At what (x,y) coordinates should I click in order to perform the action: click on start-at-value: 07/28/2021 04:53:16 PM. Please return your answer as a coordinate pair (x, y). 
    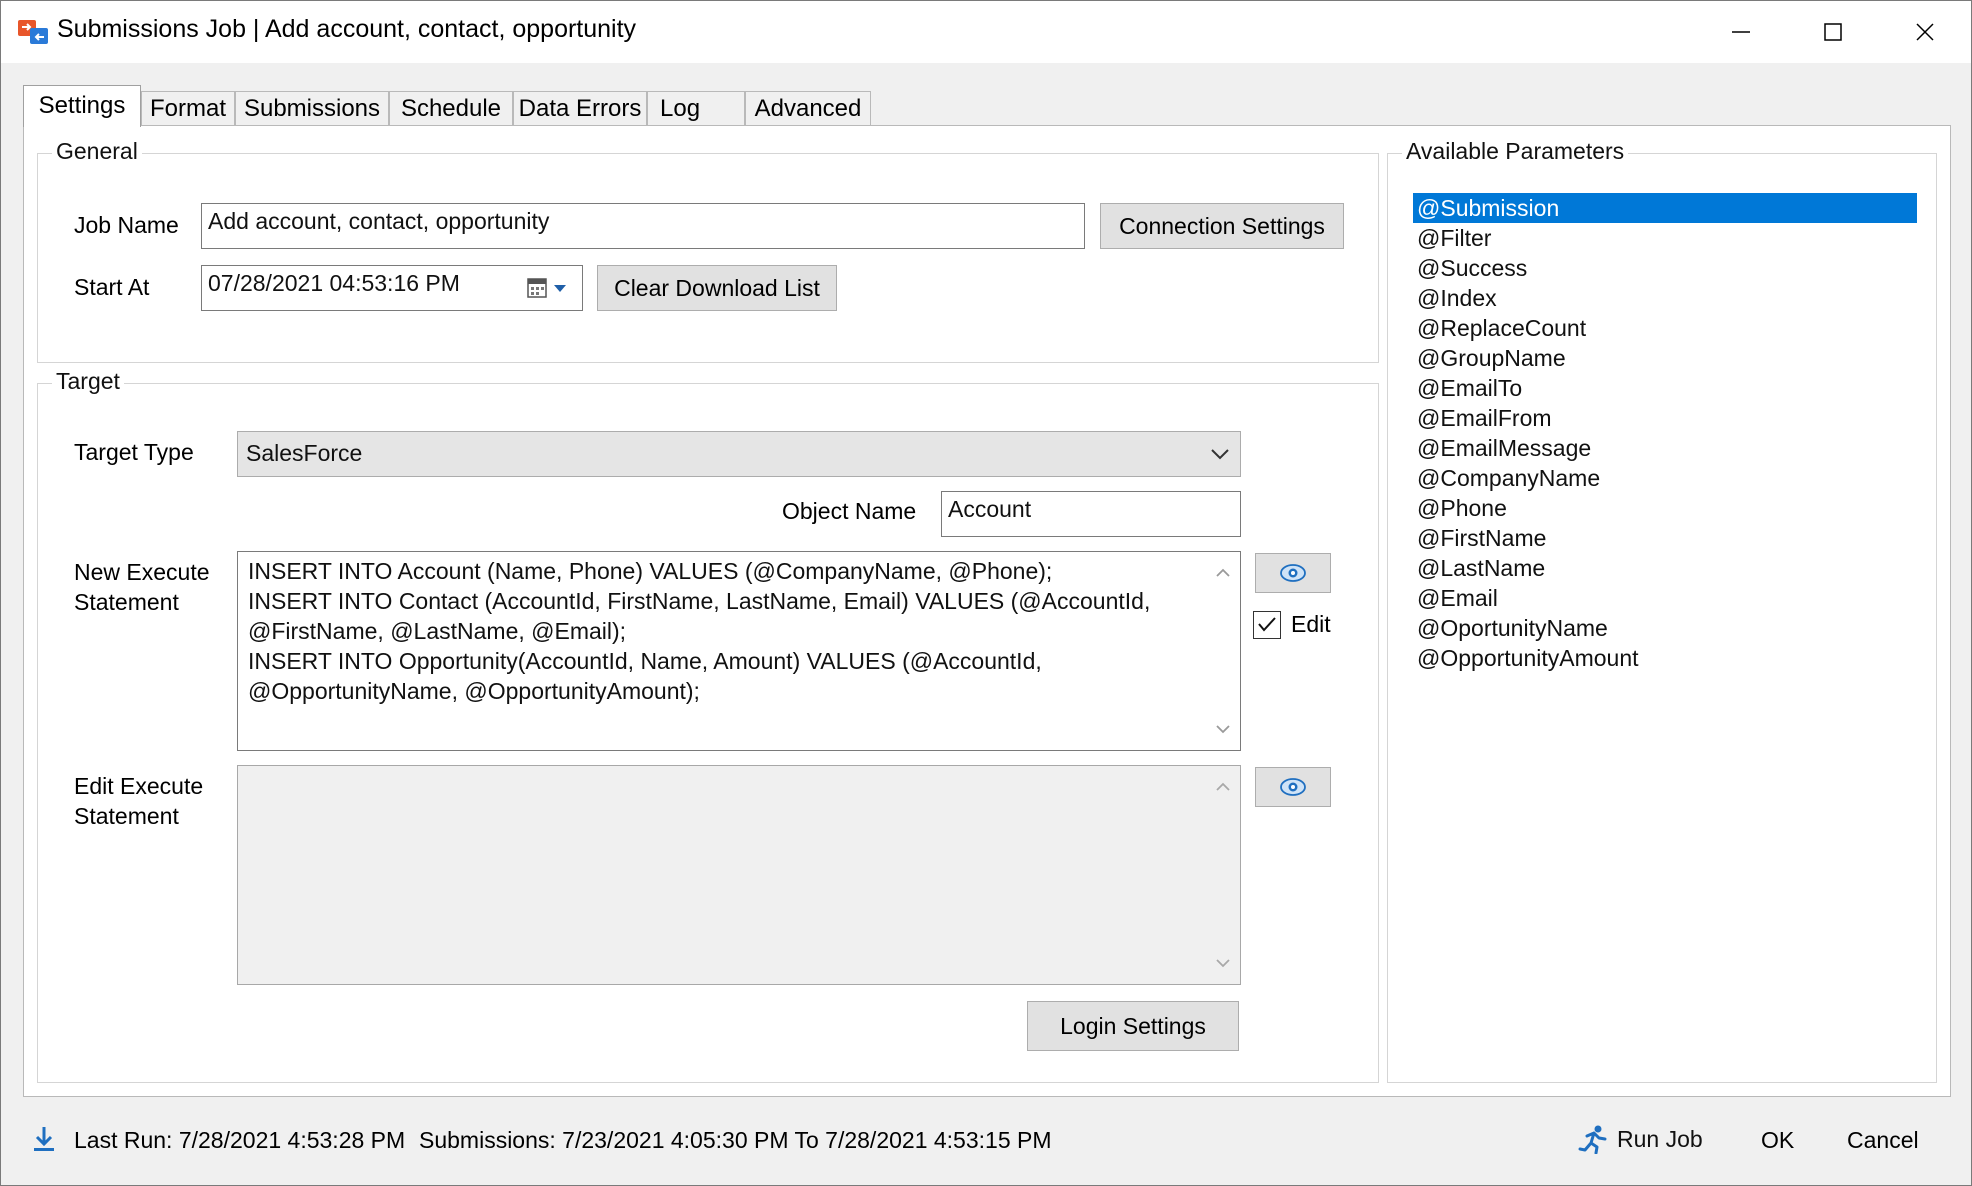
    Looking at the image, I should click on (334, 283).